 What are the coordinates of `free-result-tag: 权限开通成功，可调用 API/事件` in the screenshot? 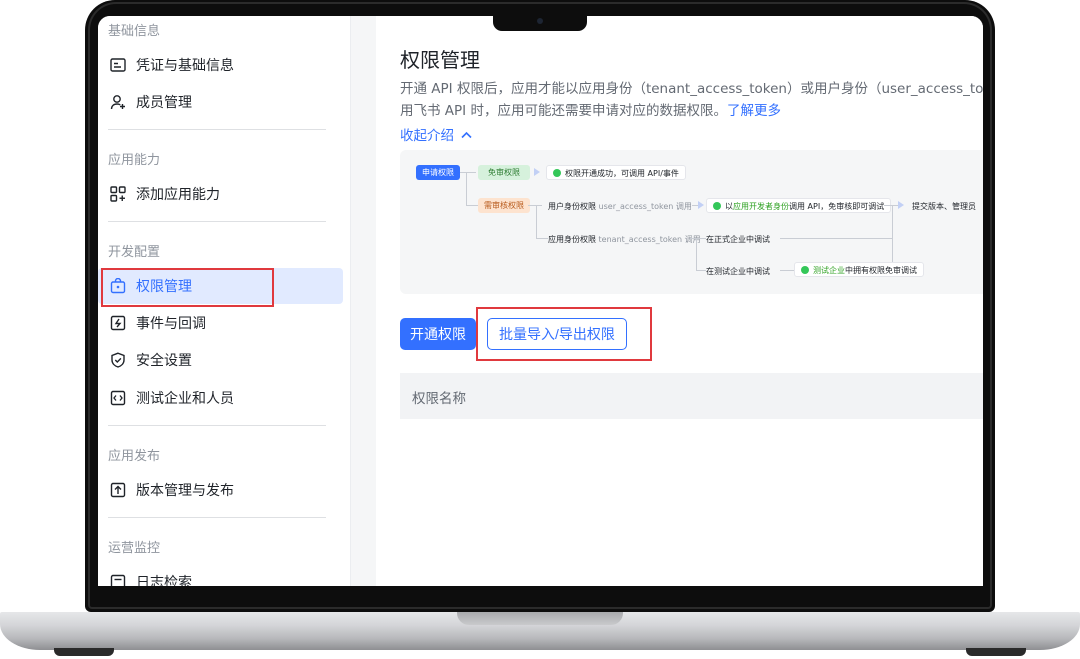 It's located at (616, 172).